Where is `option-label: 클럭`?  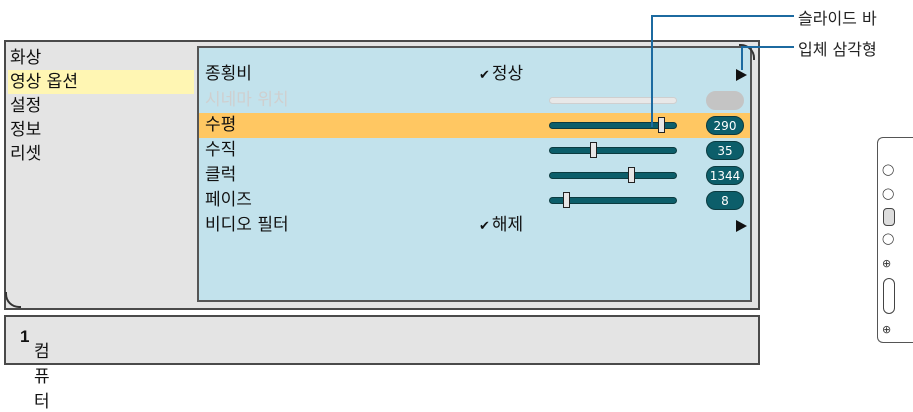
option-label: 클럭 is located at coordinates (221, 175).